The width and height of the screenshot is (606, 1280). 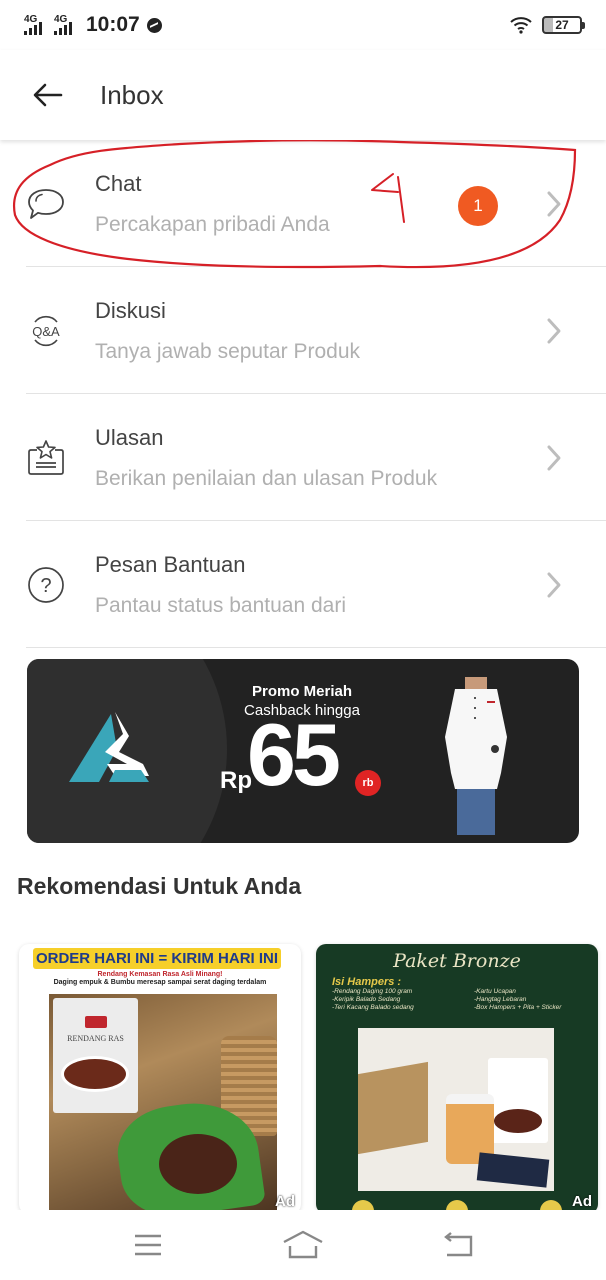 I want to click on arrow-left-icon, so click(x=48, y=95).